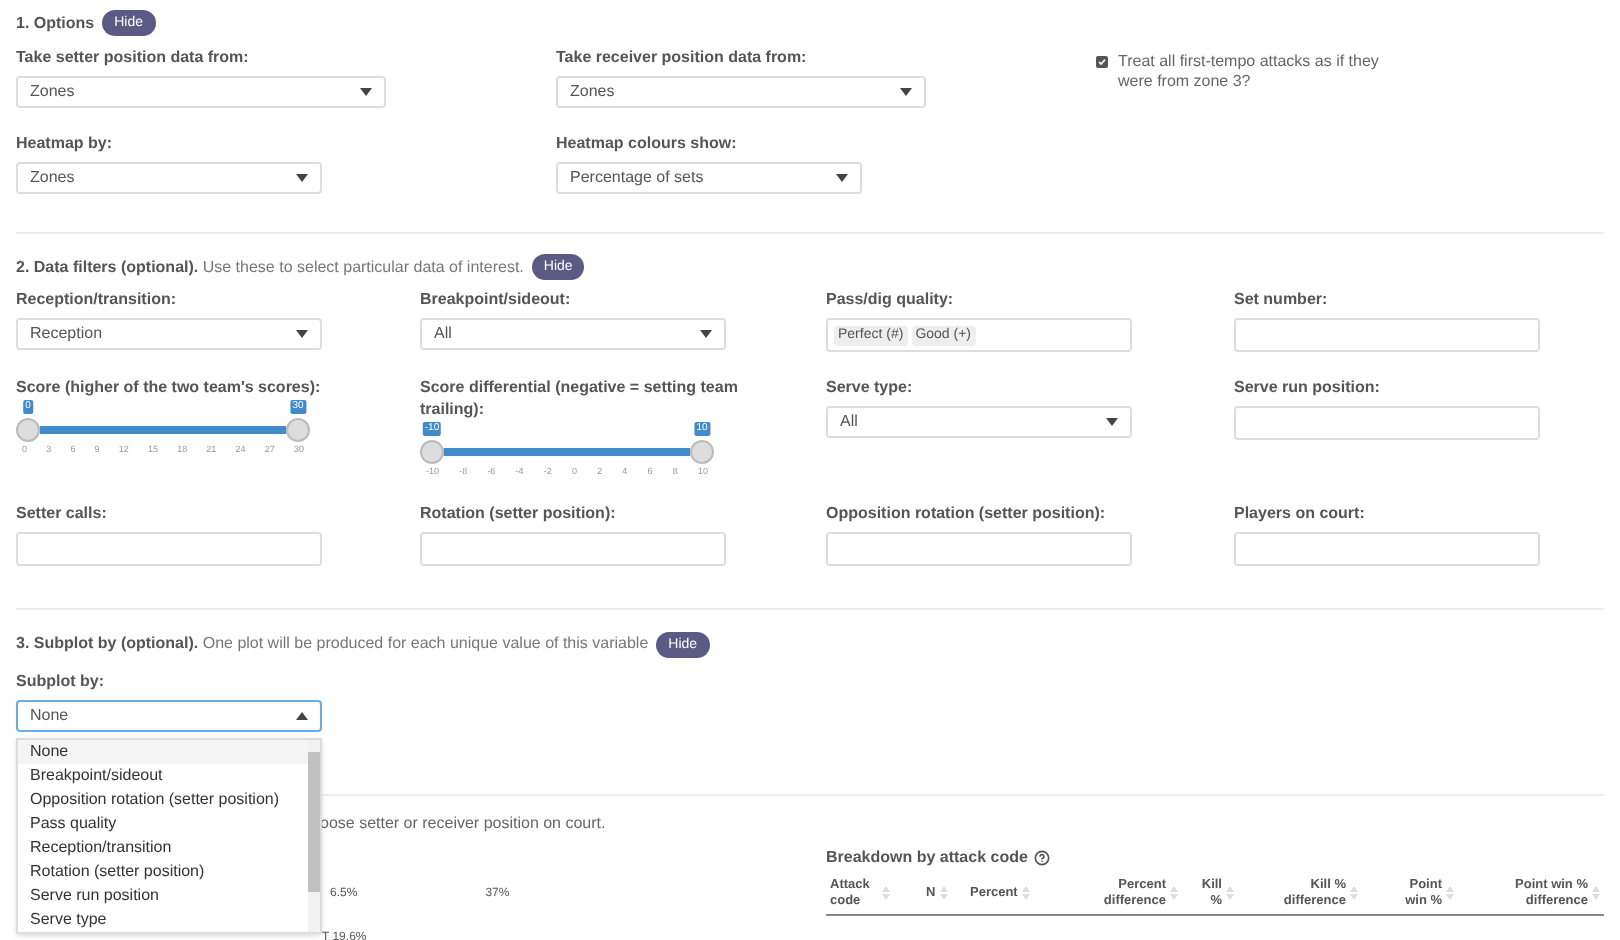  What do you see at coordinates (891, 299) in the screenshot?
I see `field-label: Pass/dig quality:` at bounding box center [891, 299].